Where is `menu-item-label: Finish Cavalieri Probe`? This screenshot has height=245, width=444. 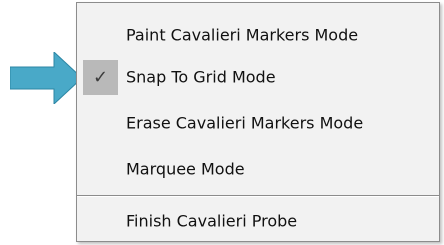
menu-item-label: Finish Cavalieri Probe is located at coordinates (212, 221).